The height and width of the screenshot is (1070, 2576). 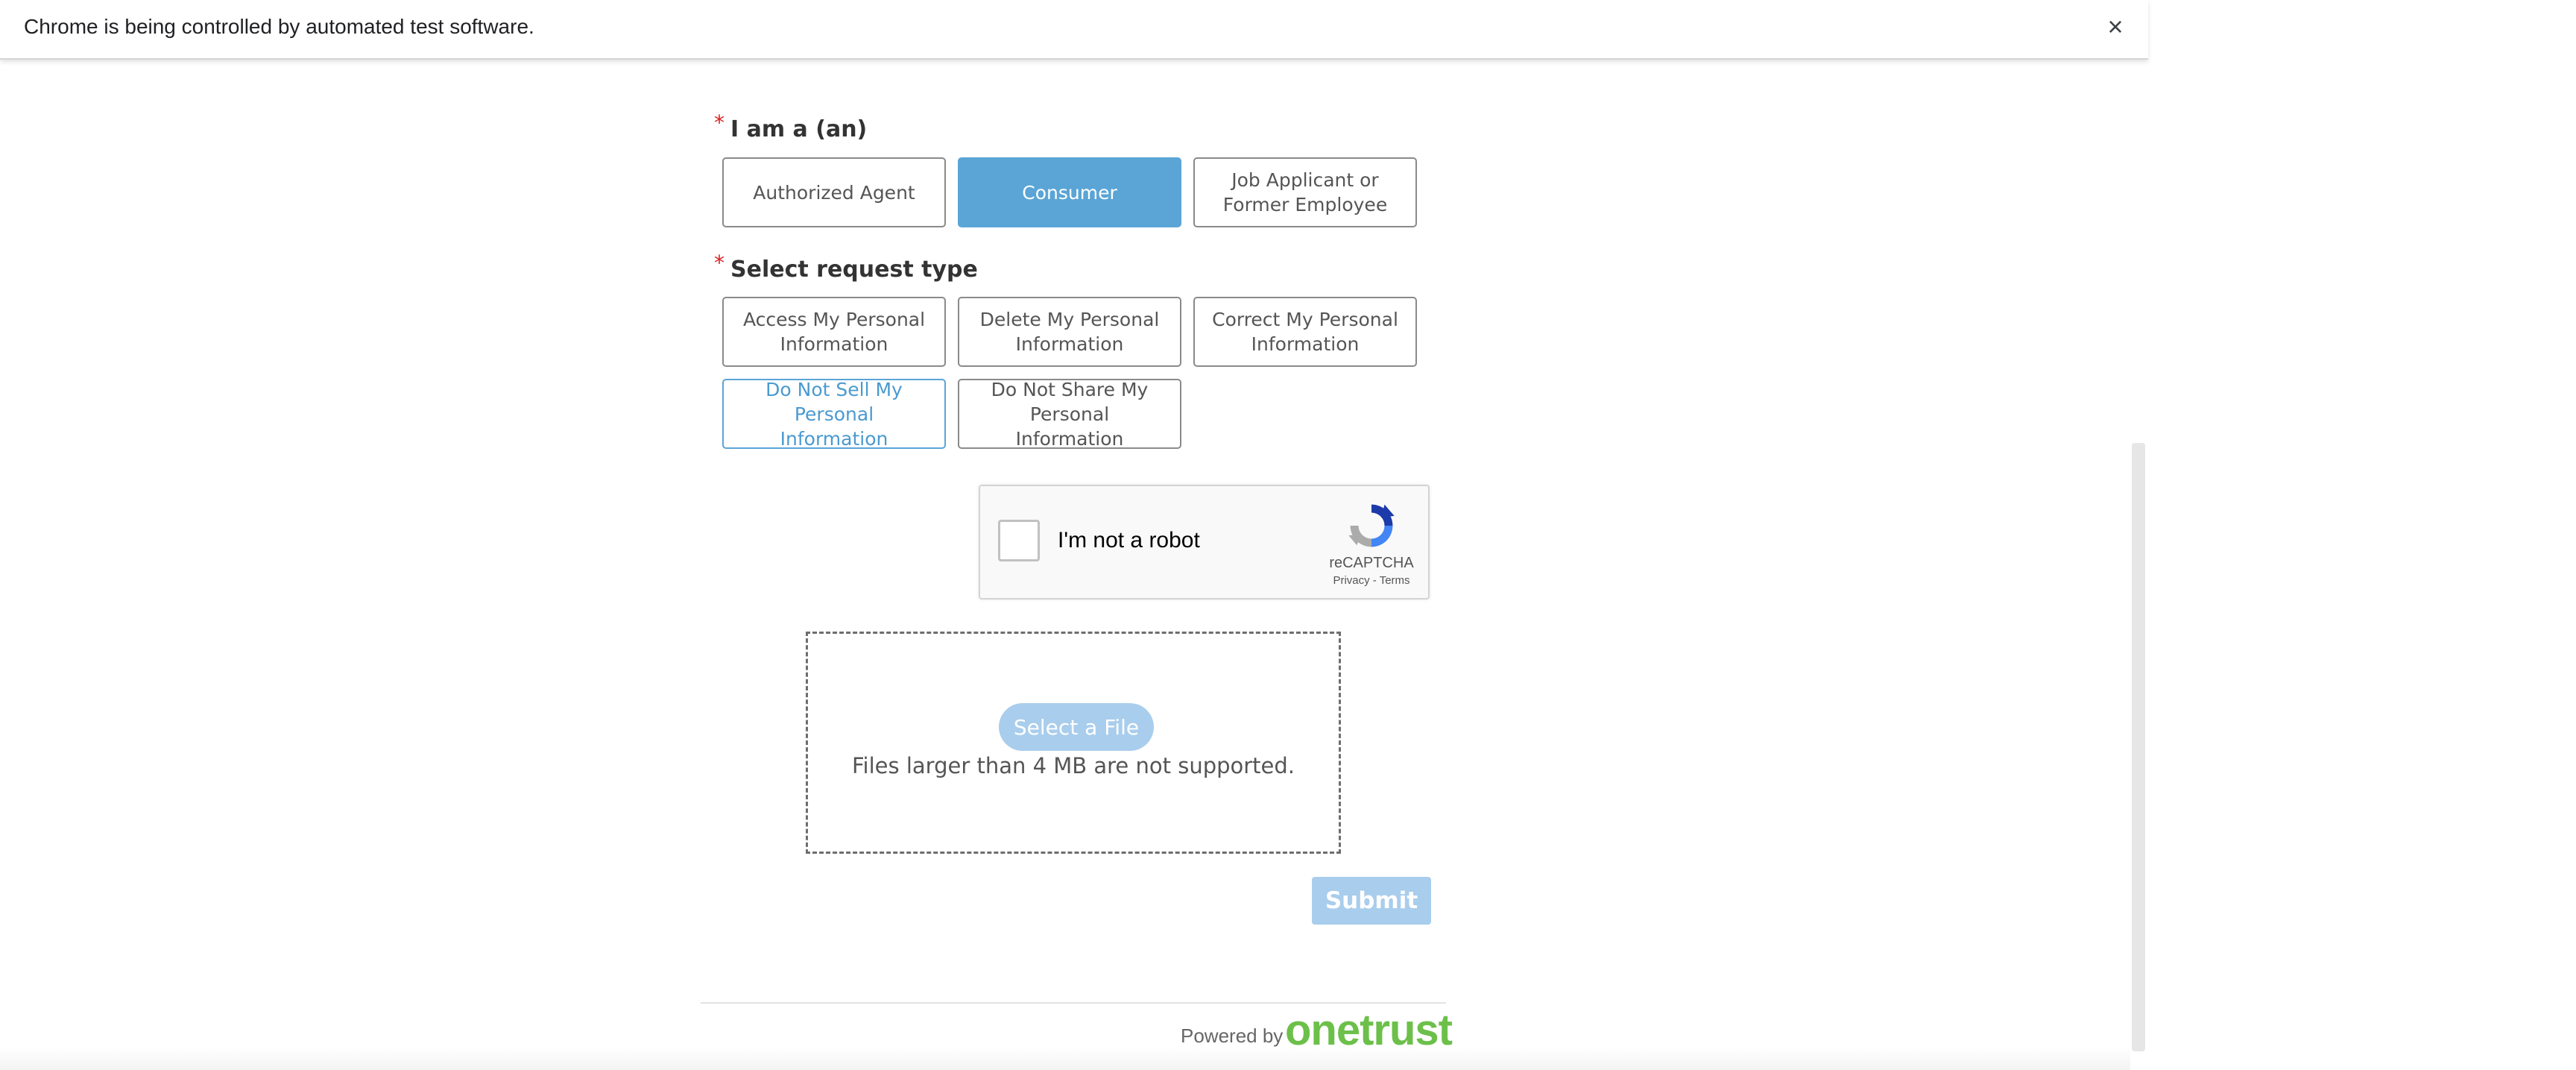 What do you see at coordinates (1065, 1059) in the screenshot?
I see `bottom-shadow` at bounding box center [1065, 1059].